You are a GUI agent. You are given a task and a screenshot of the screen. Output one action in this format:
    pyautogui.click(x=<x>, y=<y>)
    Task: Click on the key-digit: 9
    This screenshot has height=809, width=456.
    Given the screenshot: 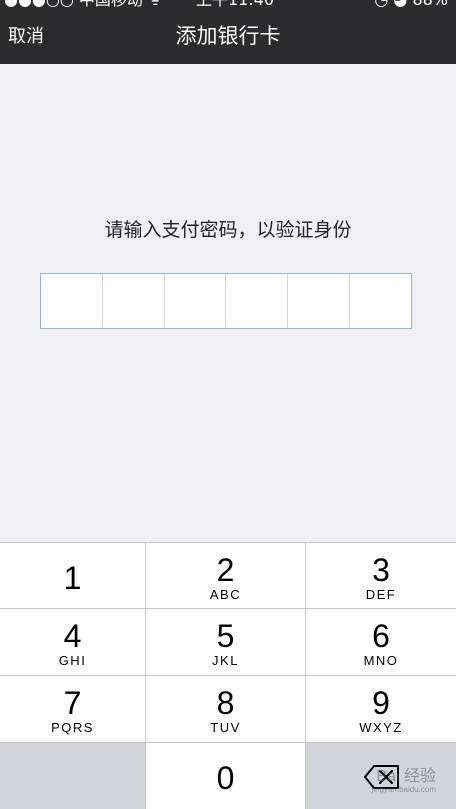 What is the action you would take?
    pyautogui.click(x=381, y=703)
    